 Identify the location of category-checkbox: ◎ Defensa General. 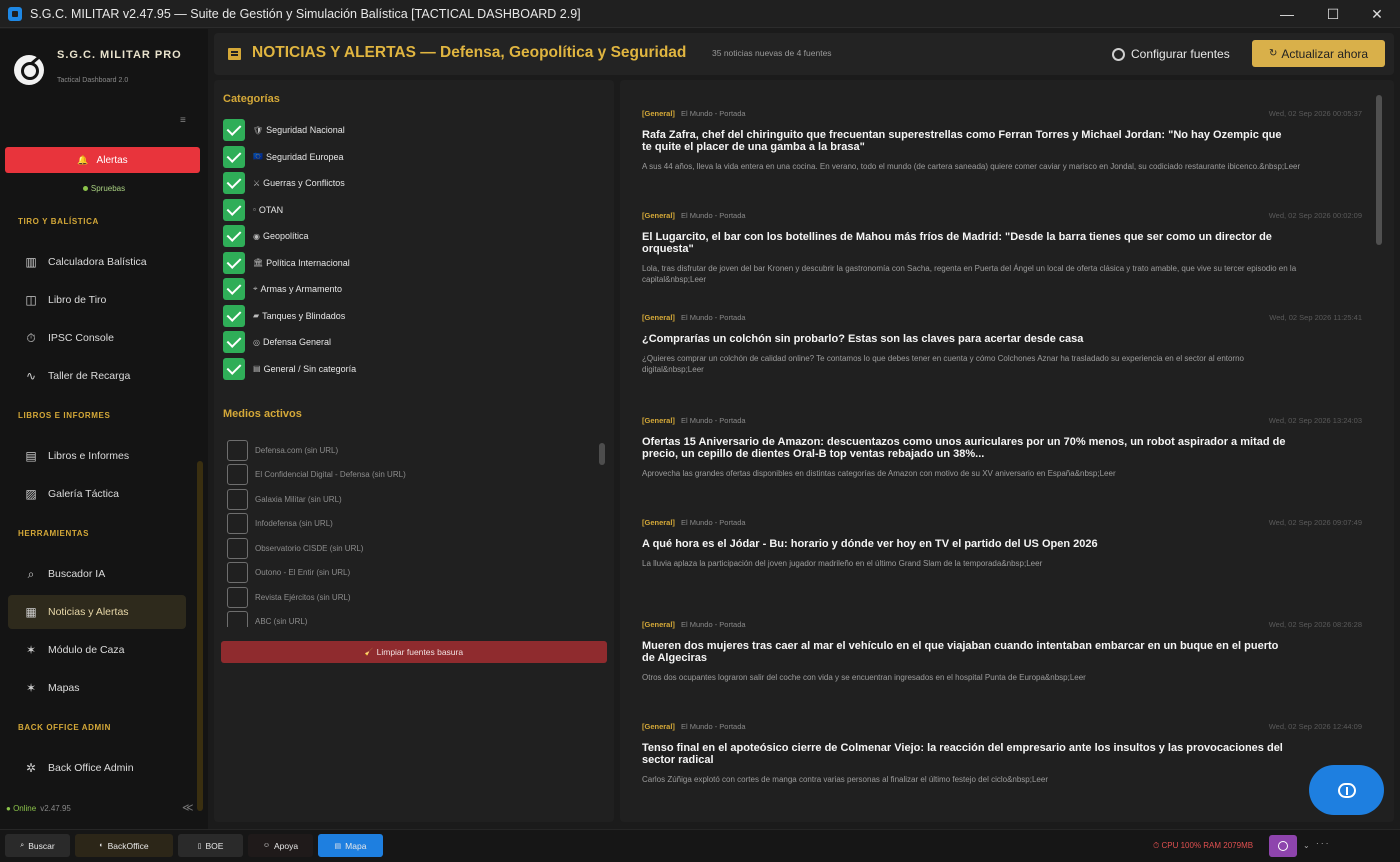
(277, 342).